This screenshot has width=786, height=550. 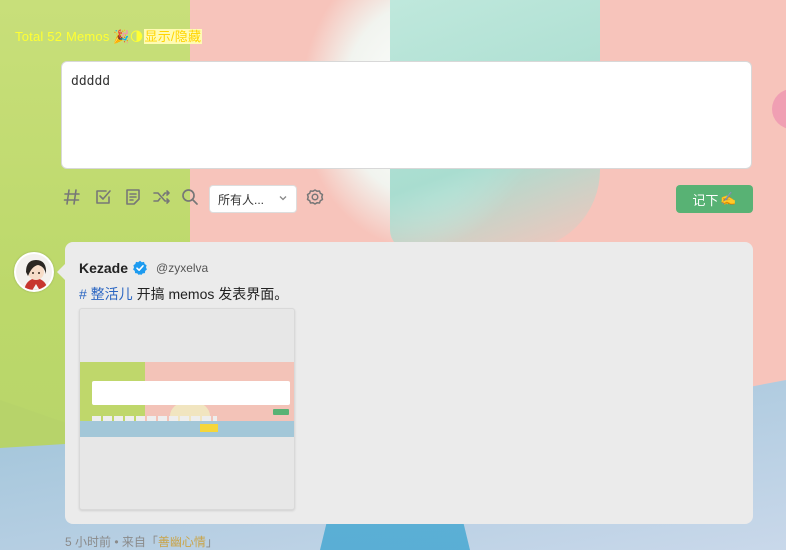 I want to click on search-icon, so click(x=190, y=197).